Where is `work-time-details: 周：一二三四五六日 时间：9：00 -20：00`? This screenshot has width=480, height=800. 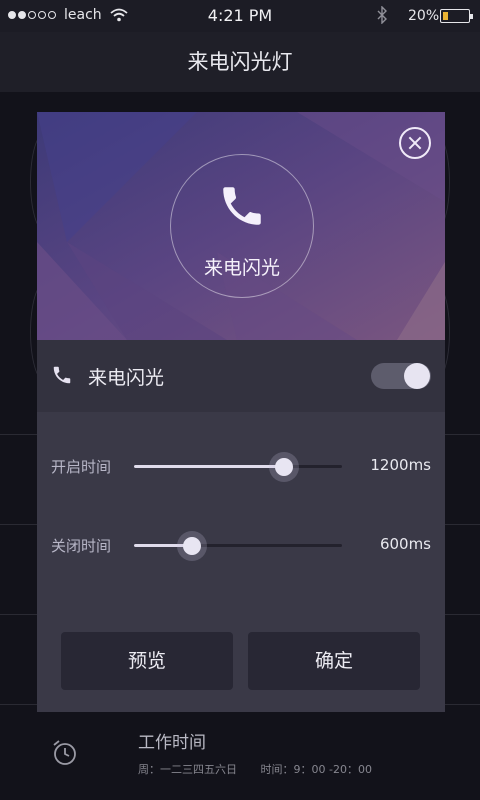
work-time-details: 周：一二三四五六日 时间：9：00 -20：00 is located at coordinates (265, 769).